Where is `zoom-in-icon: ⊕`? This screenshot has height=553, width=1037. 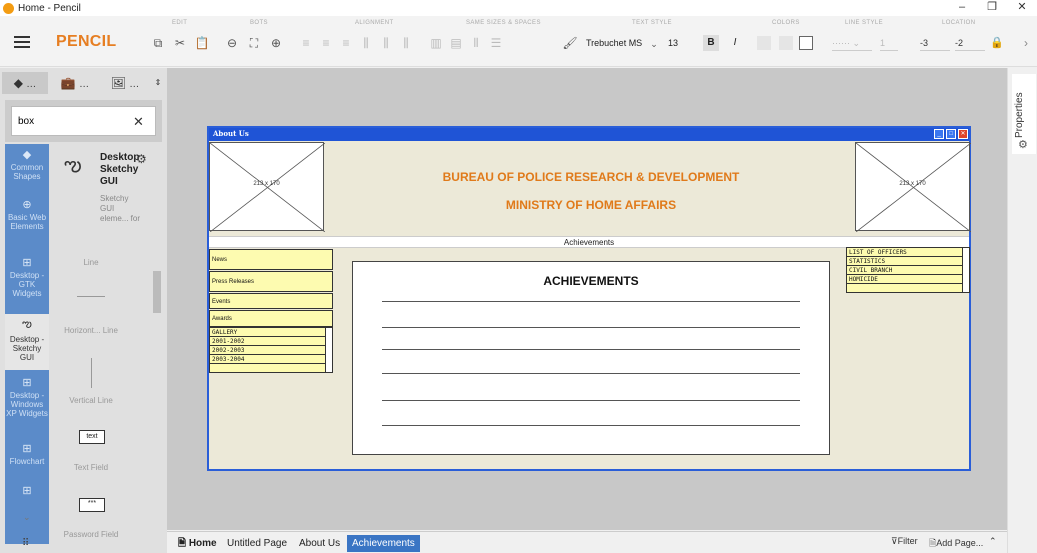 zoom-in-icon: ⊕ is located at coordinates (276, 43).